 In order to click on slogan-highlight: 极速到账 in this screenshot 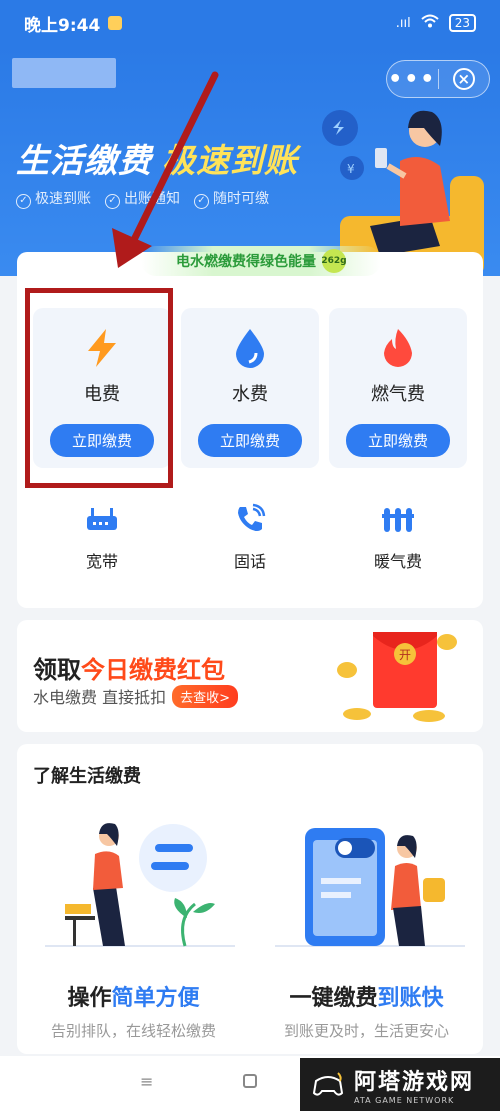, I will do `click(230, 160)`.